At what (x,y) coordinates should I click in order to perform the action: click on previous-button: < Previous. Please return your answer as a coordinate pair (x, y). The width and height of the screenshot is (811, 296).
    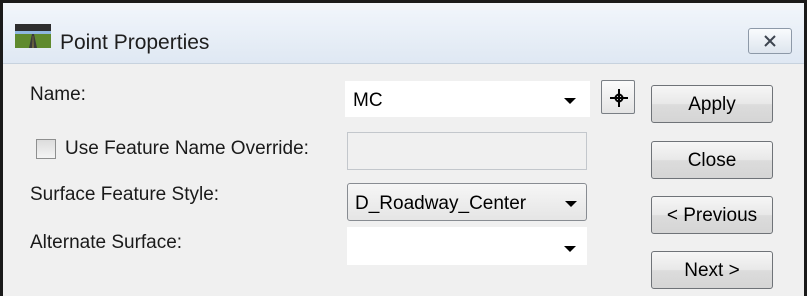
    Looking at the image, I should click on (712, 215).